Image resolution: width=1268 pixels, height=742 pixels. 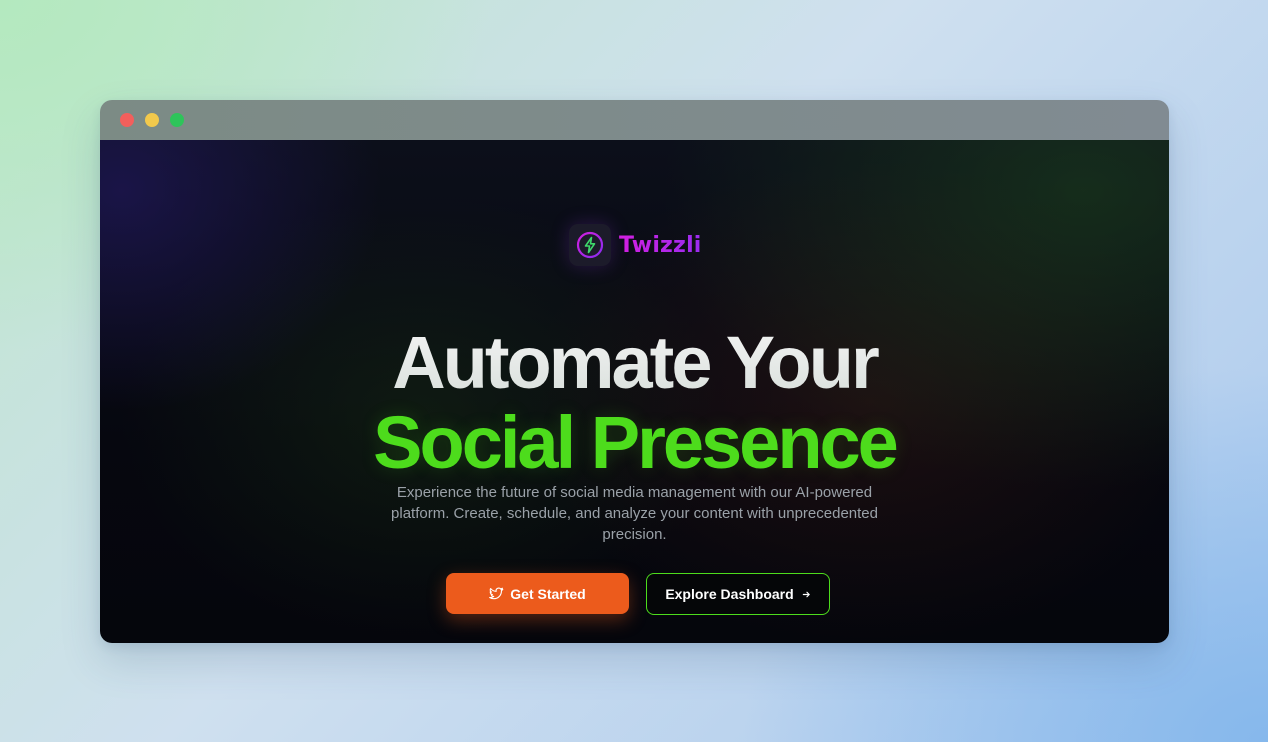 What do you see at coordinates (660, 245) in the screenshot?
I see `brand-name: Twizzli` at bounding box center [660, 245].